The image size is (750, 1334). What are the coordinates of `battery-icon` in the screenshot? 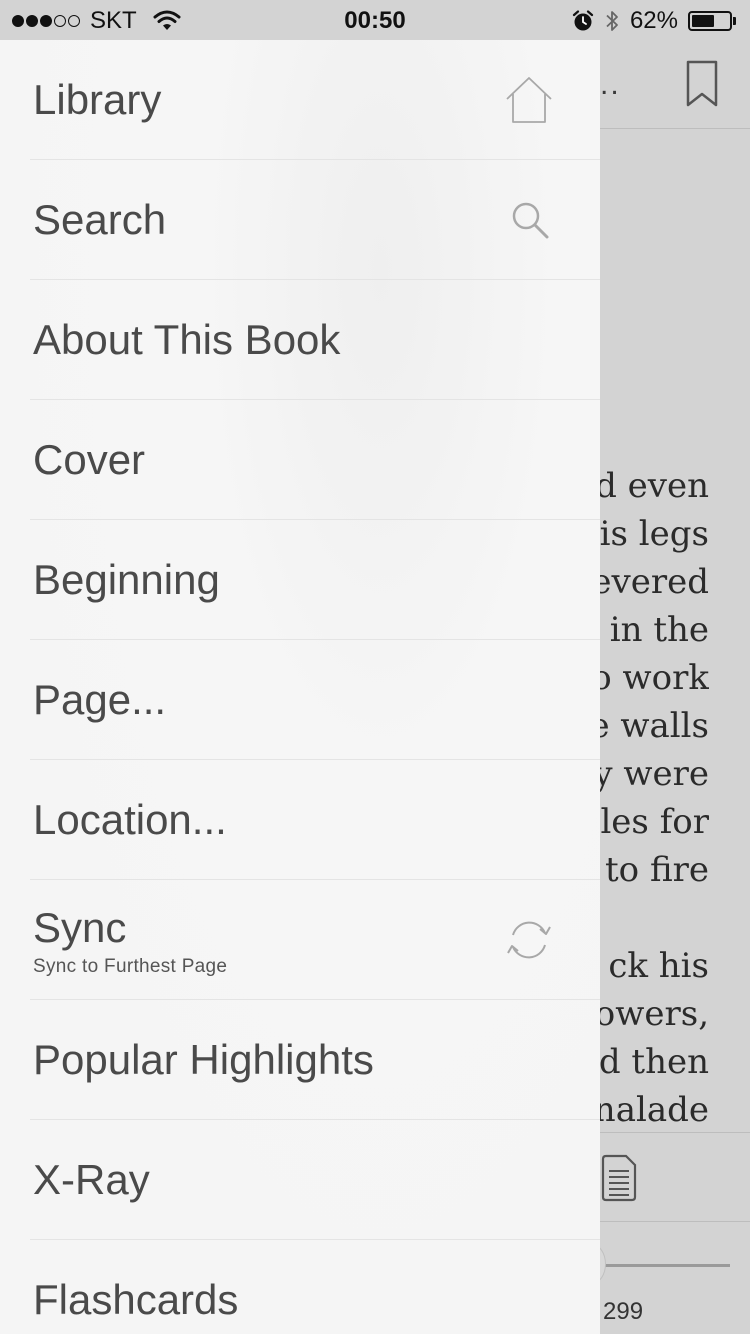 It's located at (712, 21).